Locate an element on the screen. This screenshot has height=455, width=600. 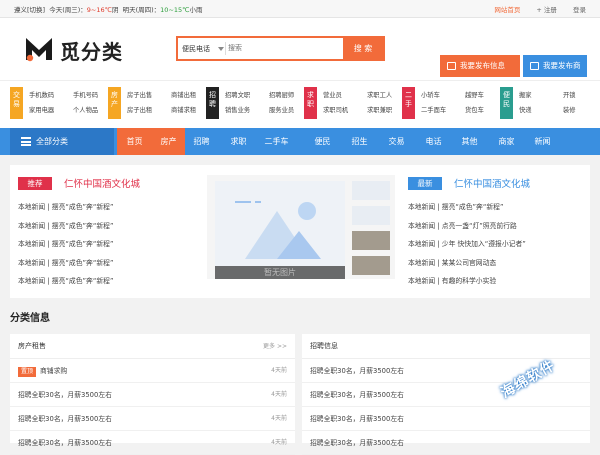
category-link: 房子出售 is located at coordinates (149, 95).